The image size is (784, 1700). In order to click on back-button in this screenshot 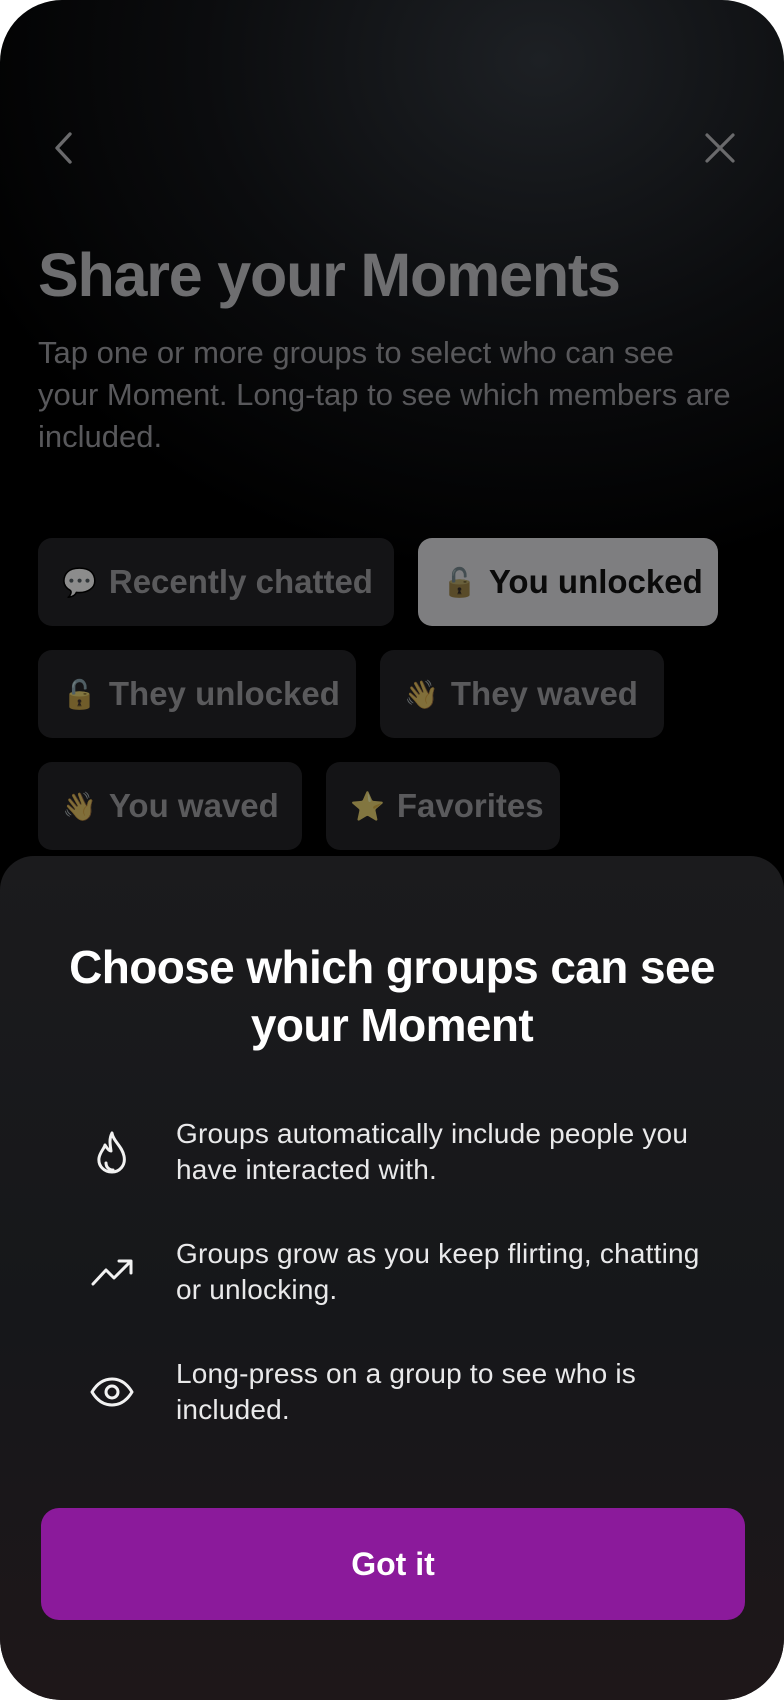, I will do `click(64, 148)`.